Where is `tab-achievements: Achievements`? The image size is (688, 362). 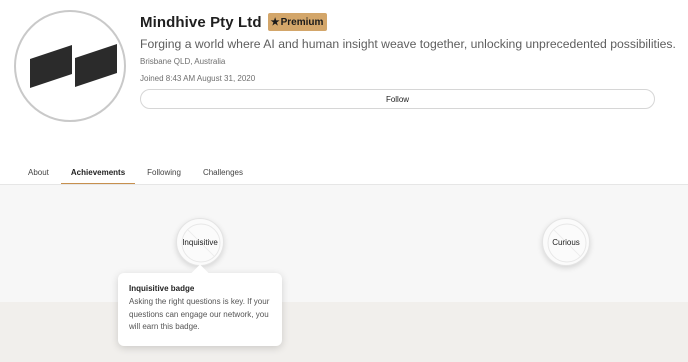
tab-achievements: Achievements is located at coordinates (98, 172).